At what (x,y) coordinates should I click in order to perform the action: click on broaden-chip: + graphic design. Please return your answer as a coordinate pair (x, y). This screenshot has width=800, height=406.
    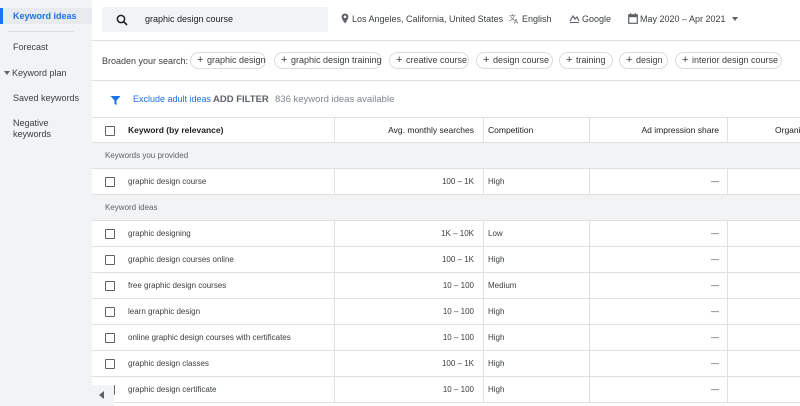
    Looking at the image, I should click on (228, 60).